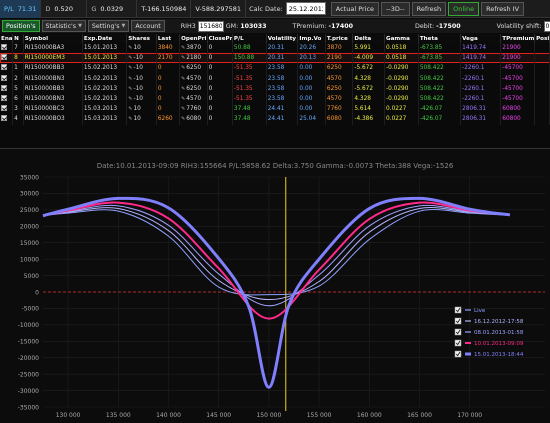 The width and height of the screenshot is (550, 423). Describe the element at coordinates (473, 68) in the screenshot. I see `cell-value: -2260.1` at that location.